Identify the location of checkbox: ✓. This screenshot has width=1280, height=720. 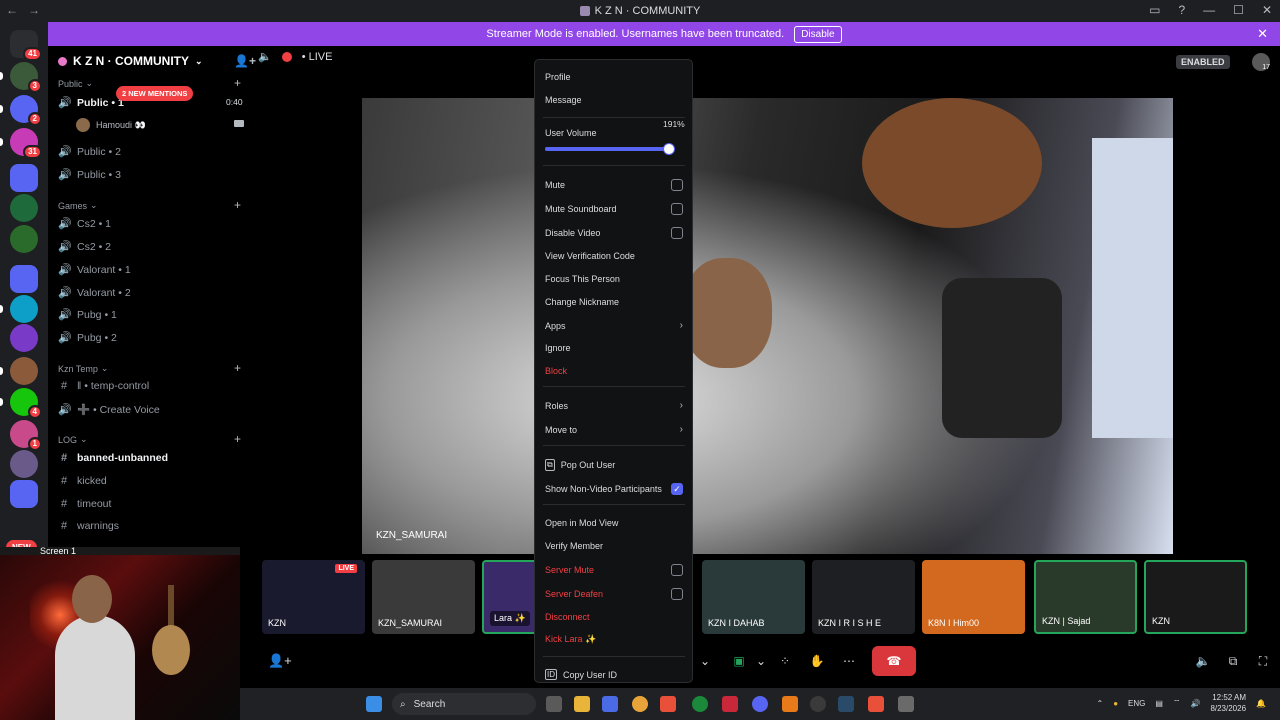
(677, 489).